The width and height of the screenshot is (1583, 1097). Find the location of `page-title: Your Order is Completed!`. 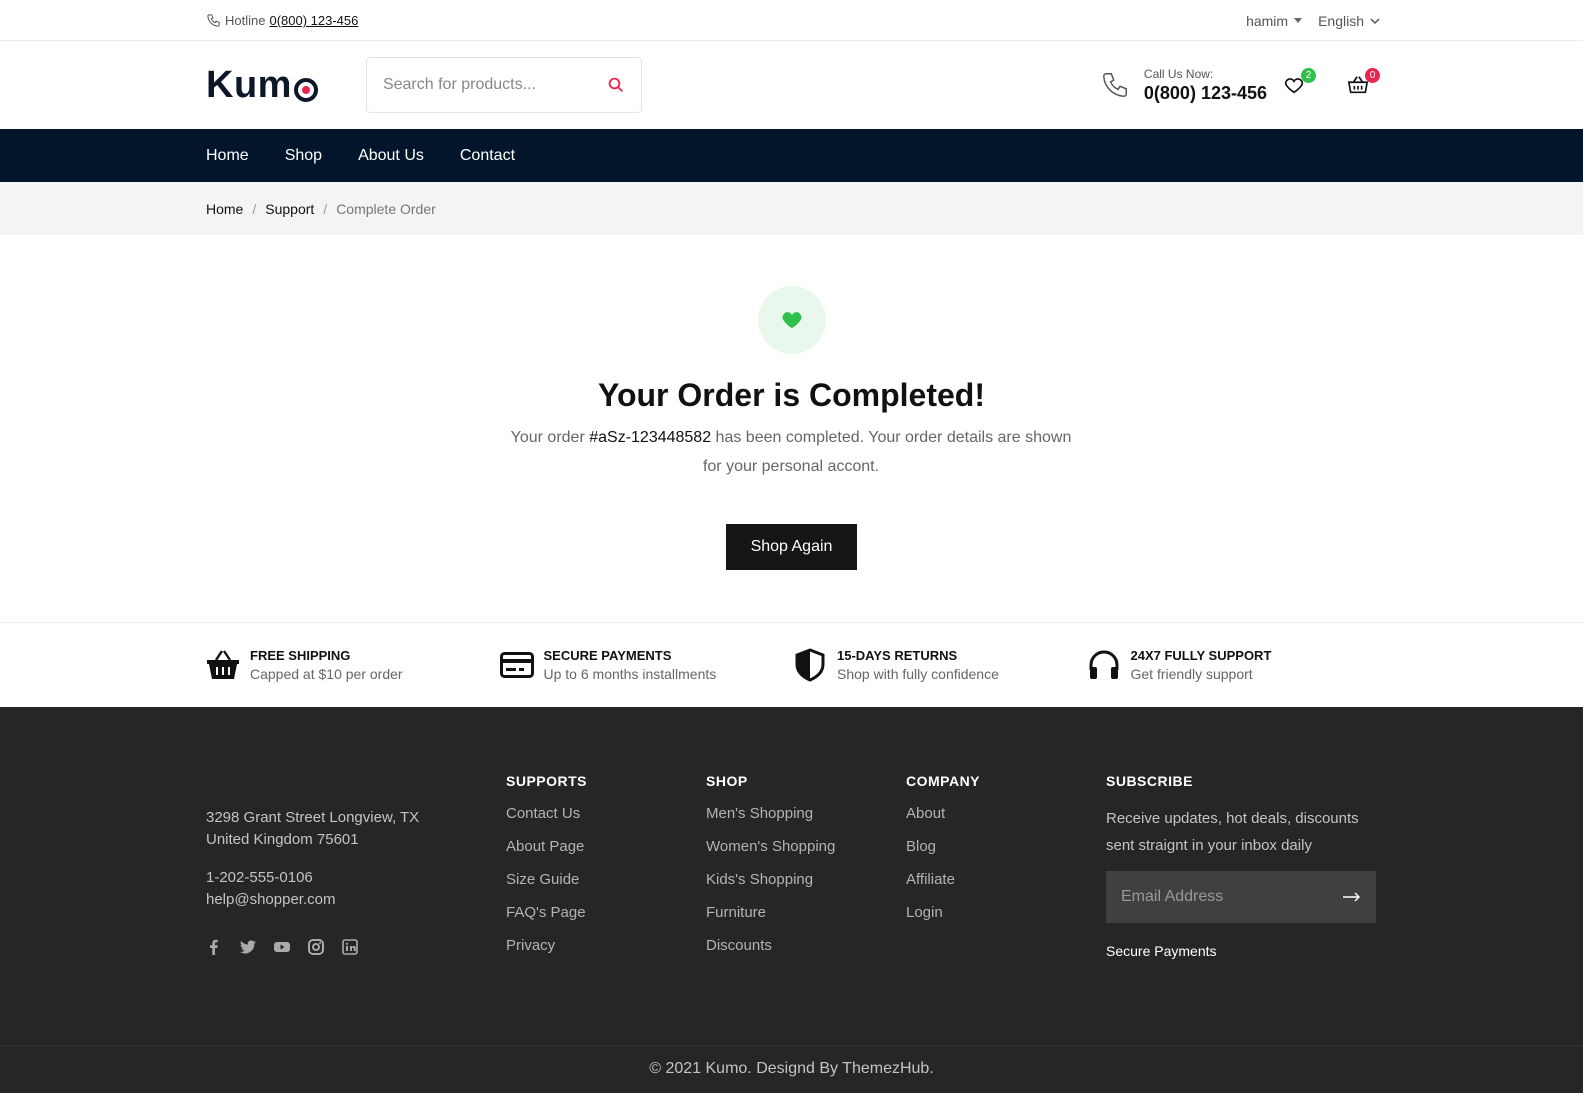

page-title: Your Order is Completed! is located at coordinates (791, 395).